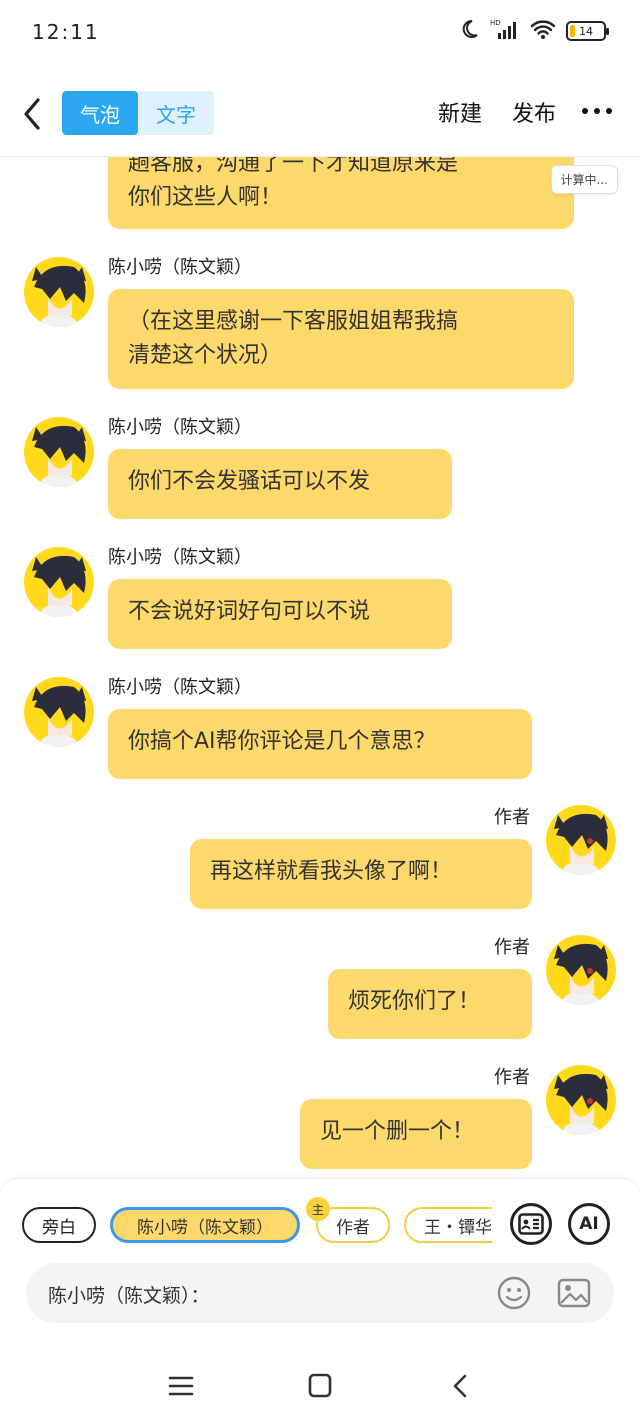  I want to click on message-bubble: 见一个删一个！, so click(416, 1134).